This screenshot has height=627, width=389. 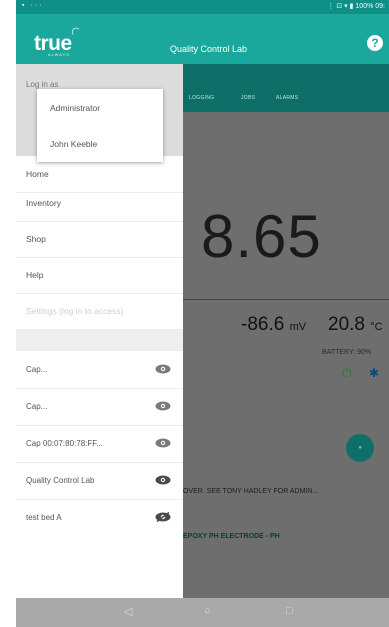 What do you see at coordinates (289, 611) in the screenshot?
I see `recents-icon: □` at bounding box center [289, 611].